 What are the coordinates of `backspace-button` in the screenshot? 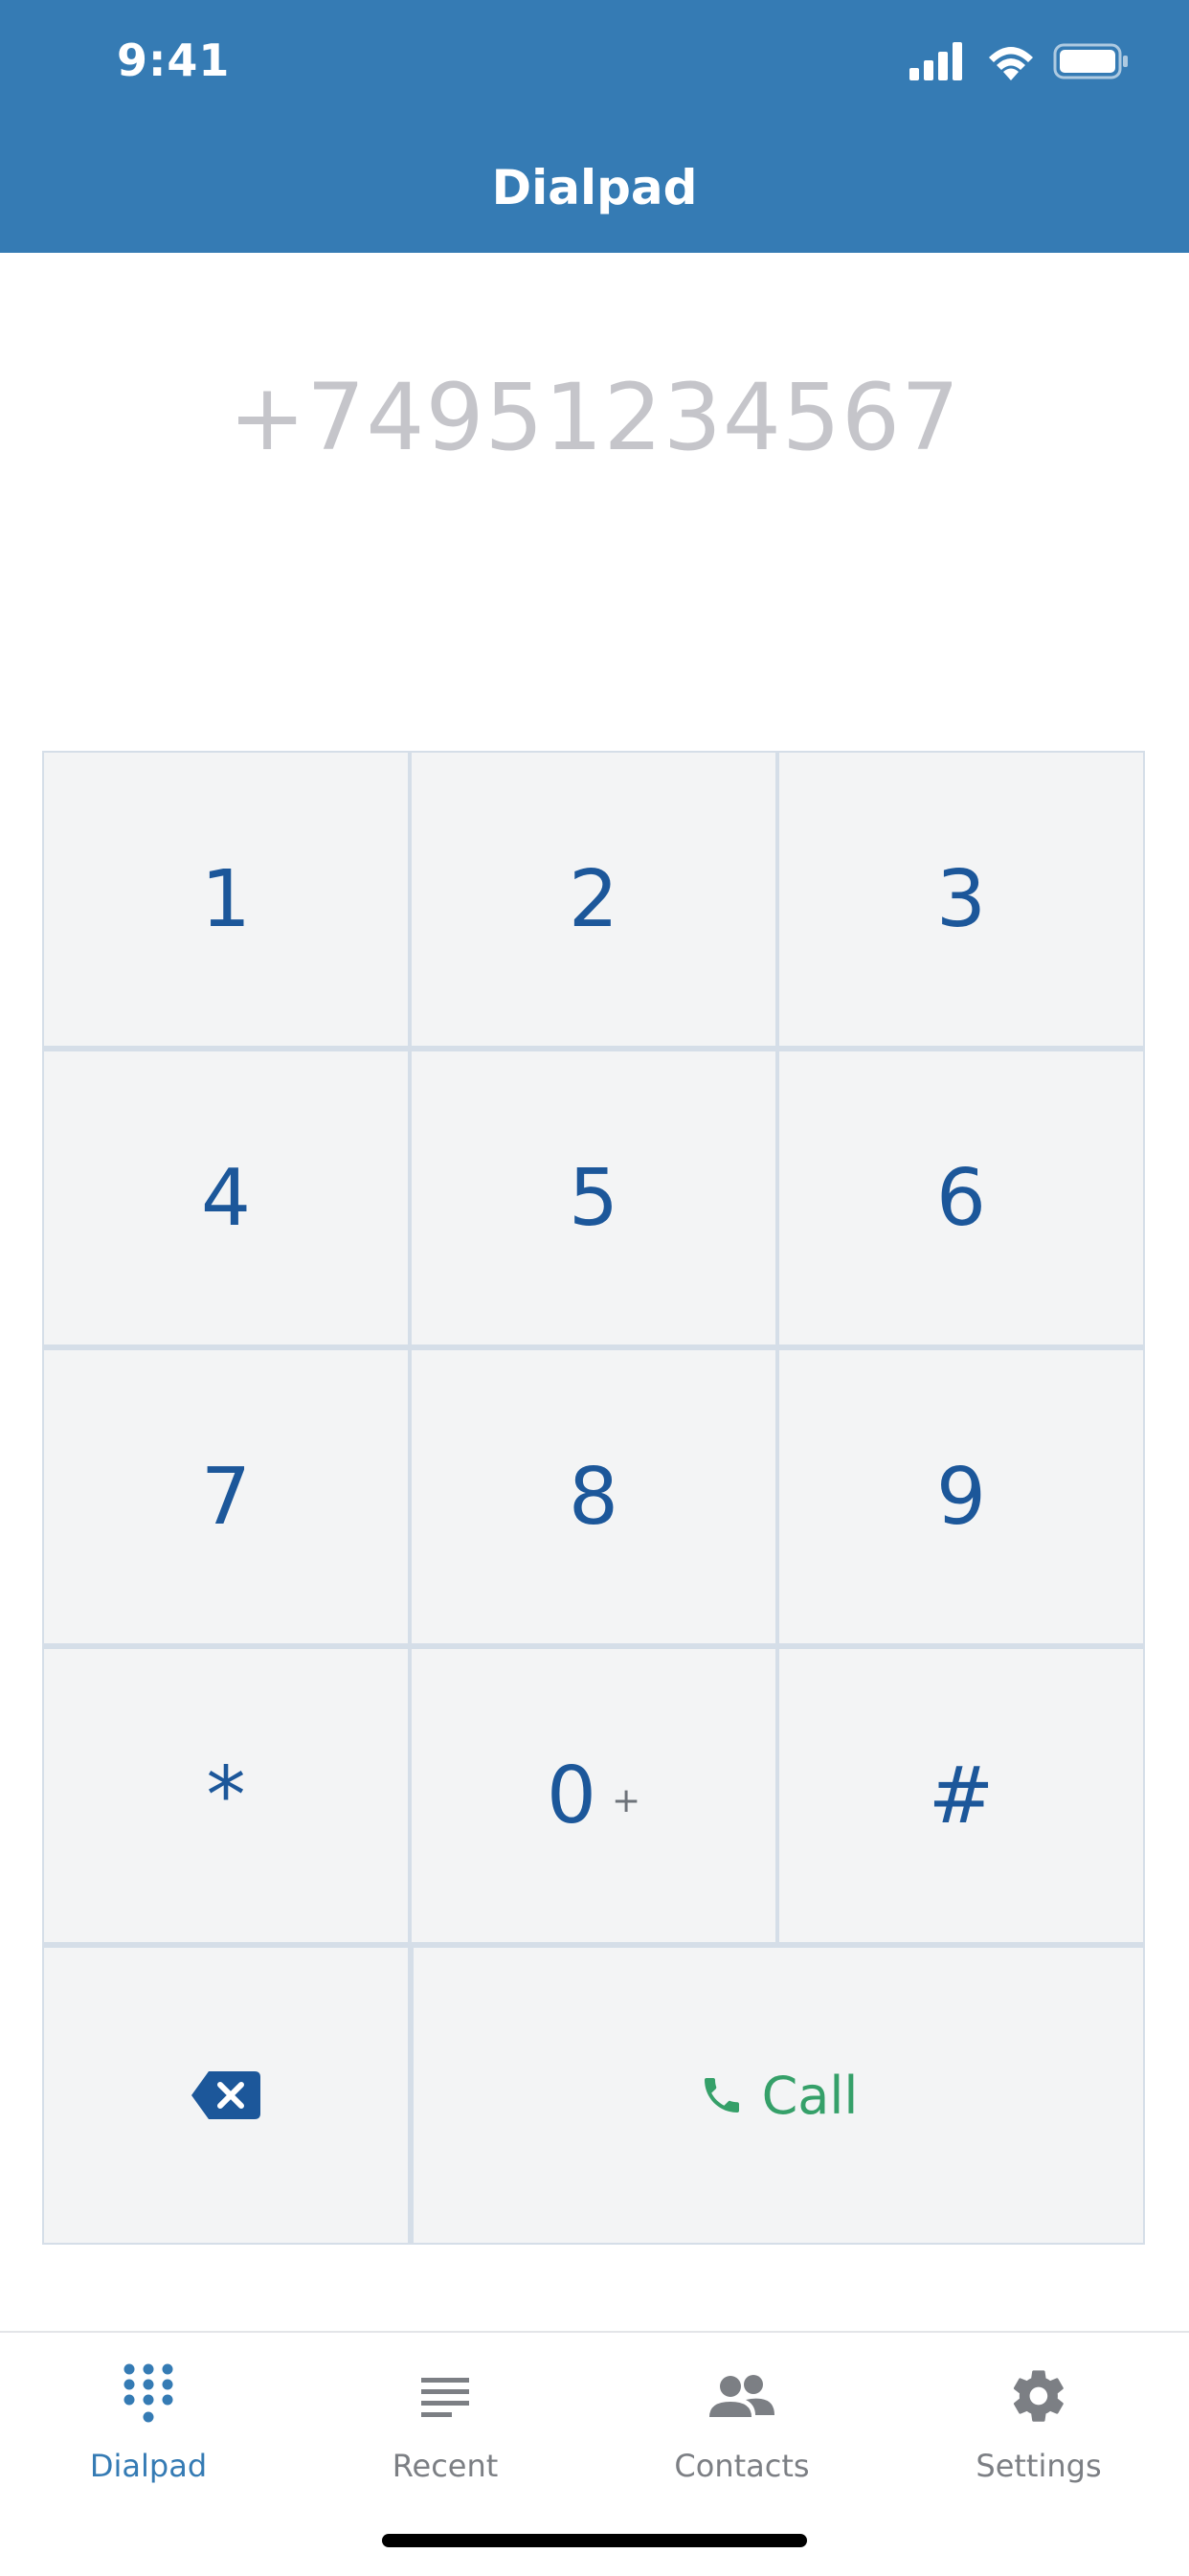 It's located at (226, 2095).